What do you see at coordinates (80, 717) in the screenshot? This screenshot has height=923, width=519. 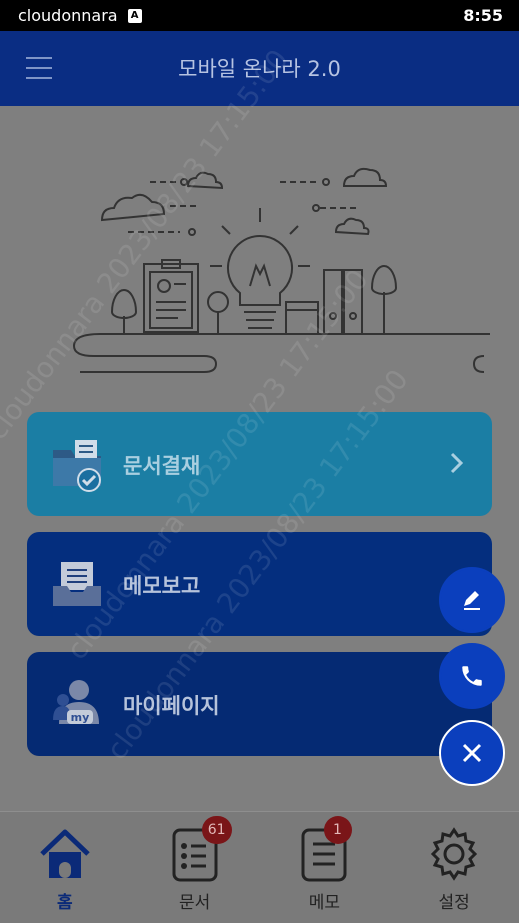 I see `svg-text: my` at bounding box center [80, 717].